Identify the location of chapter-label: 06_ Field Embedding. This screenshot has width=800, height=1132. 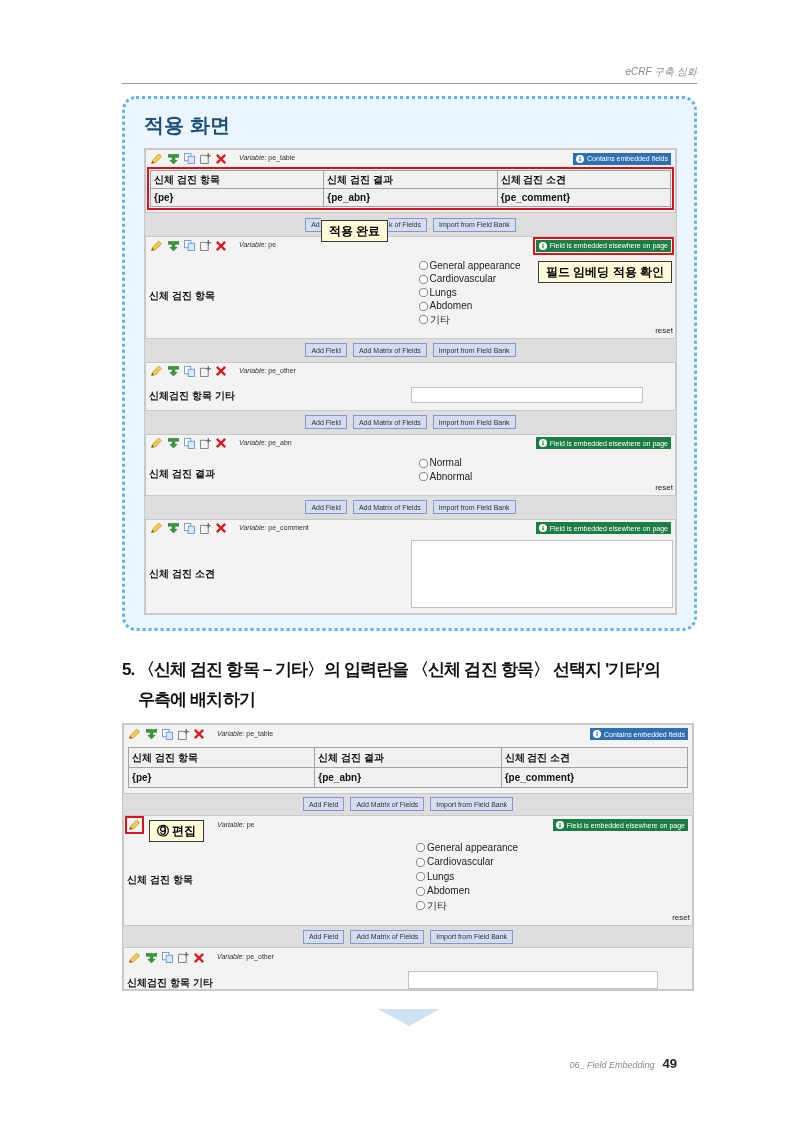
(612, 1065).